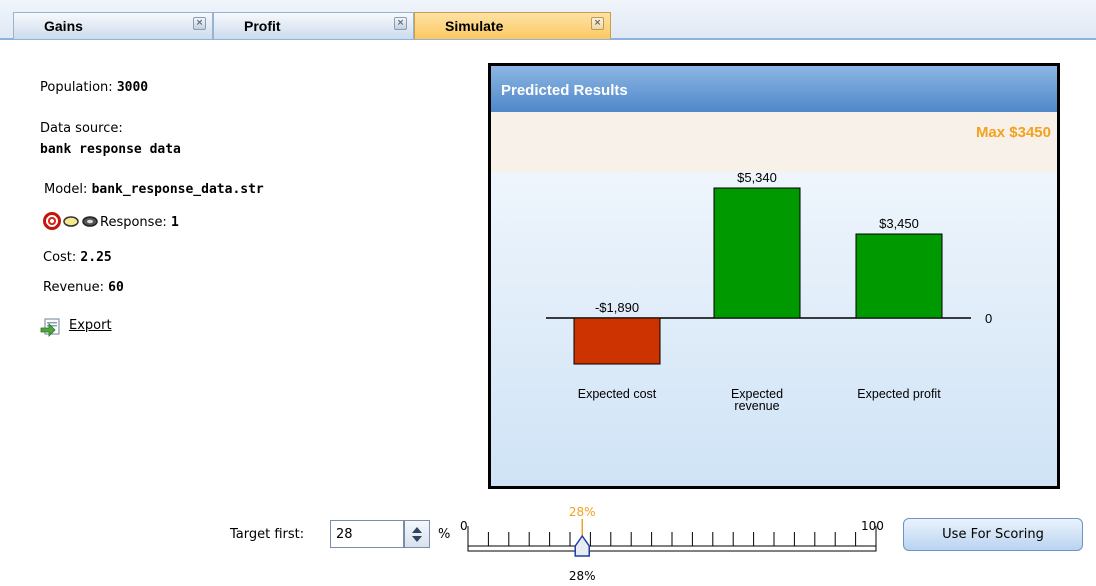 The image size is (1096, 586). What do you see at coordinates (80, 221) in the screenshot?
I see `chain-link-icon` at bounding box center [80, 221].